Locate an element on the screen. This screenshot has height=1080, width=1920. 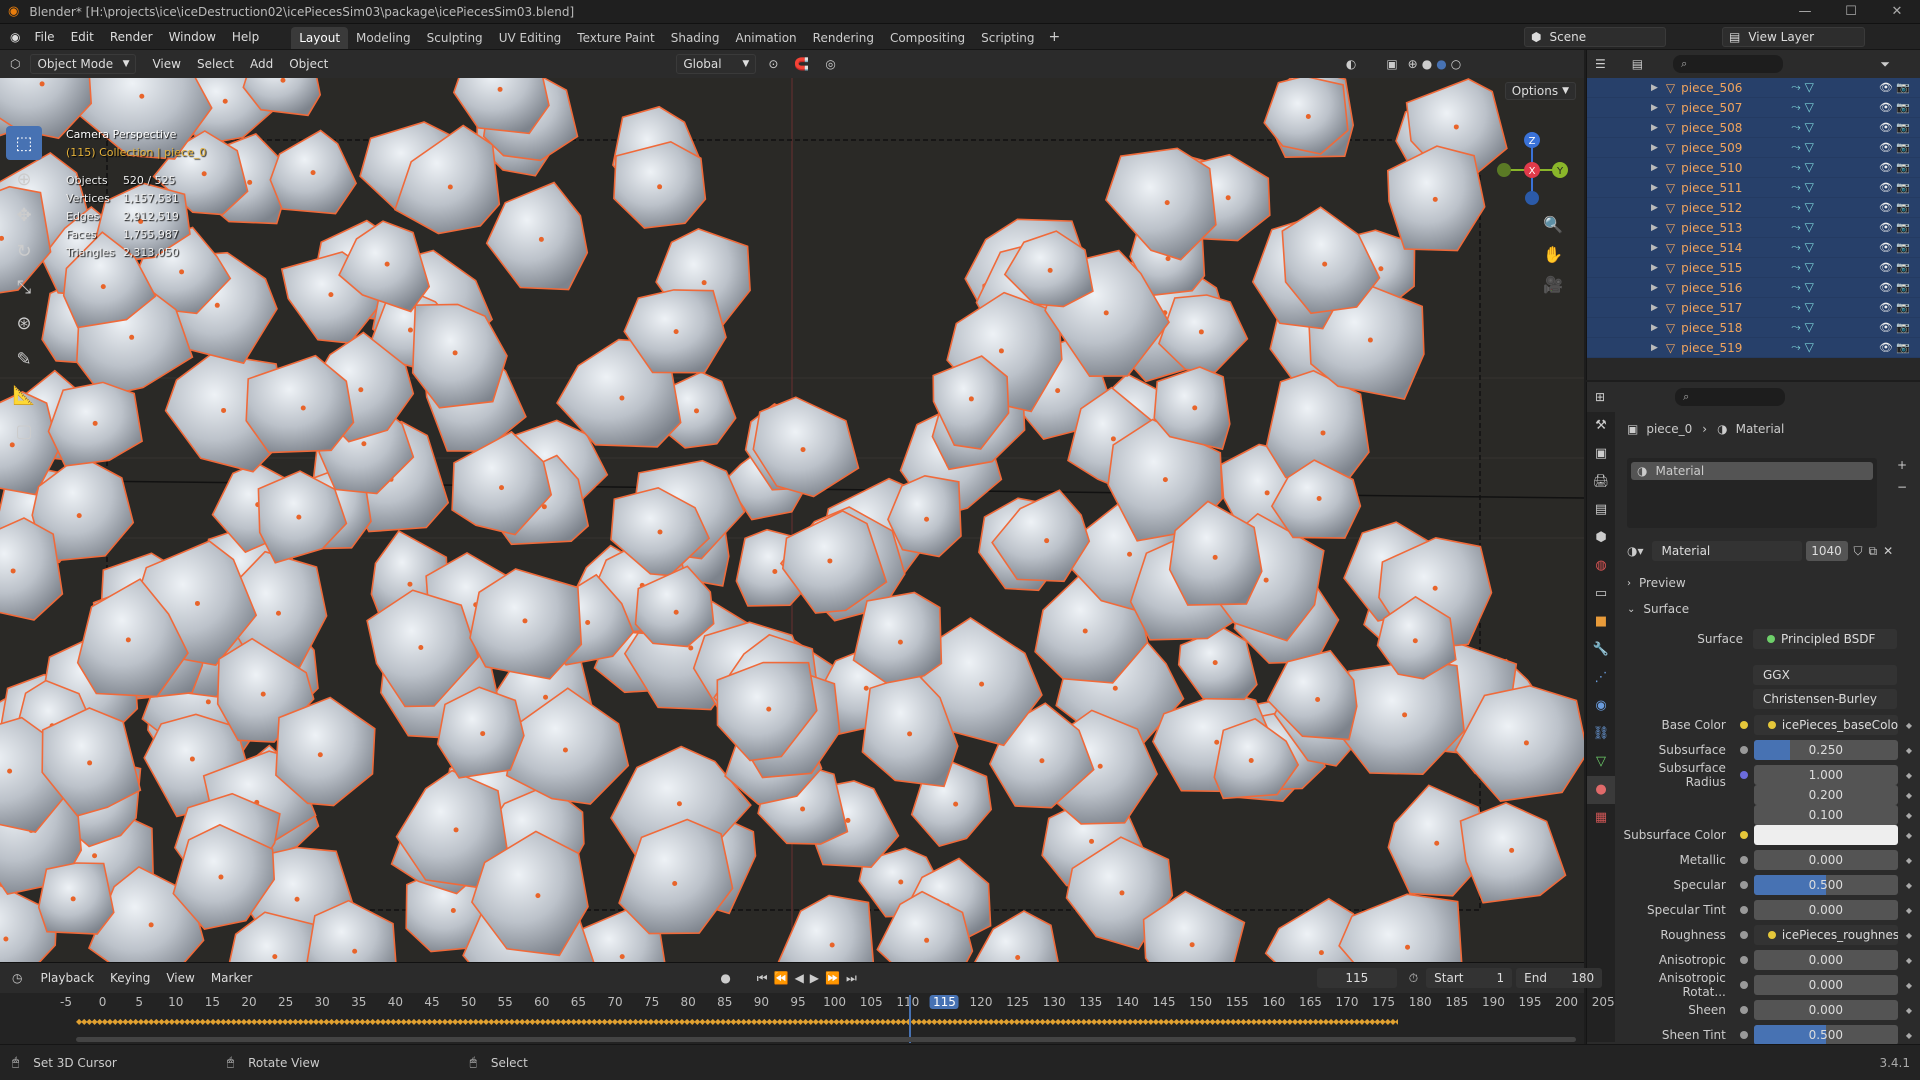
preview-panel-header: › Preview is located at coordinates (1656, 583).